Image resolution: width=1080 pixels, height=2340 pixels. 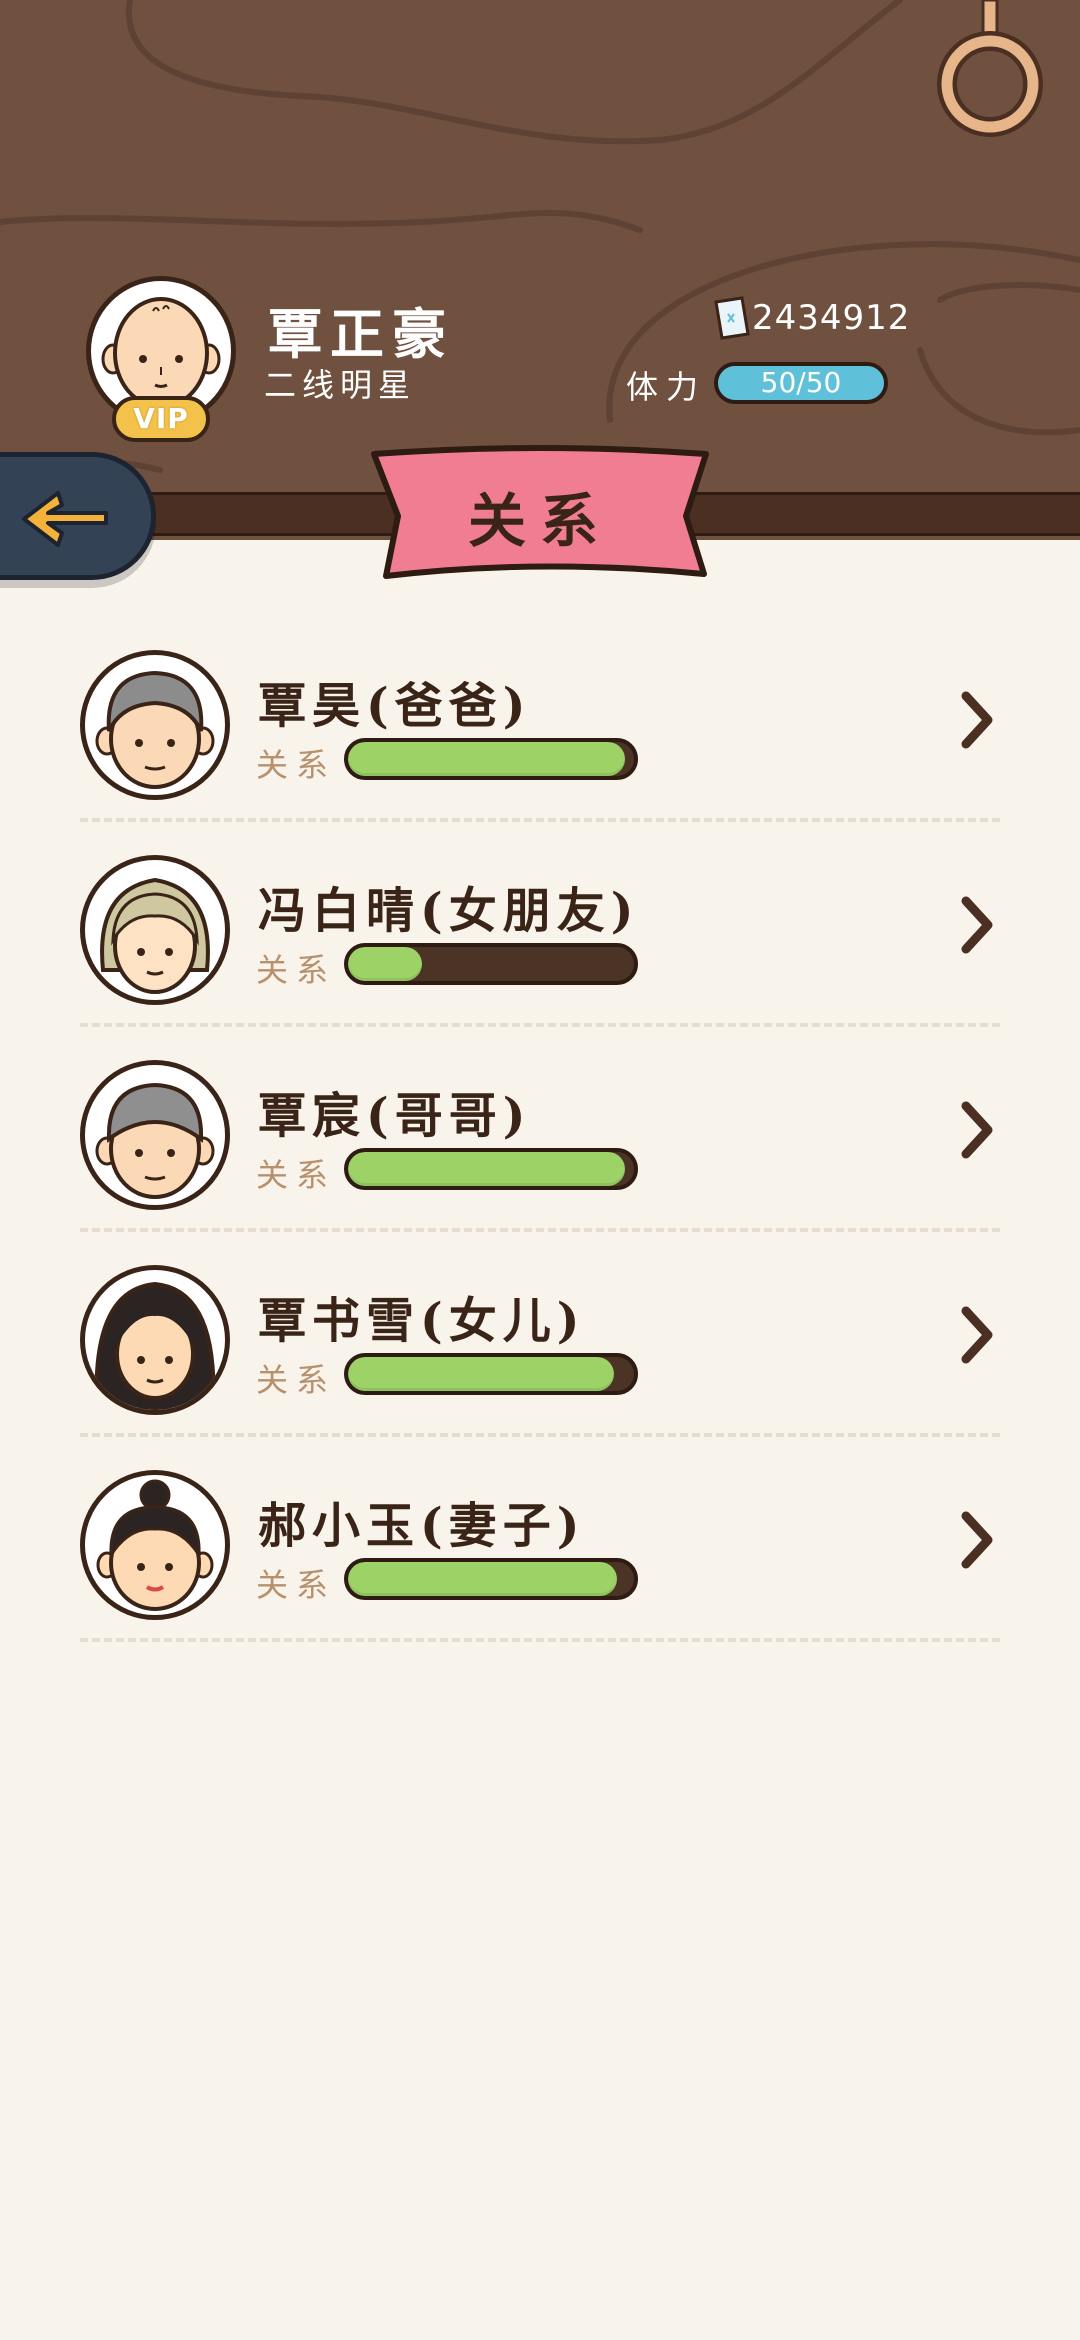 I want to click on relation-row-father: 覃昊(爸爸) 关系, so click(x=540, y=742).